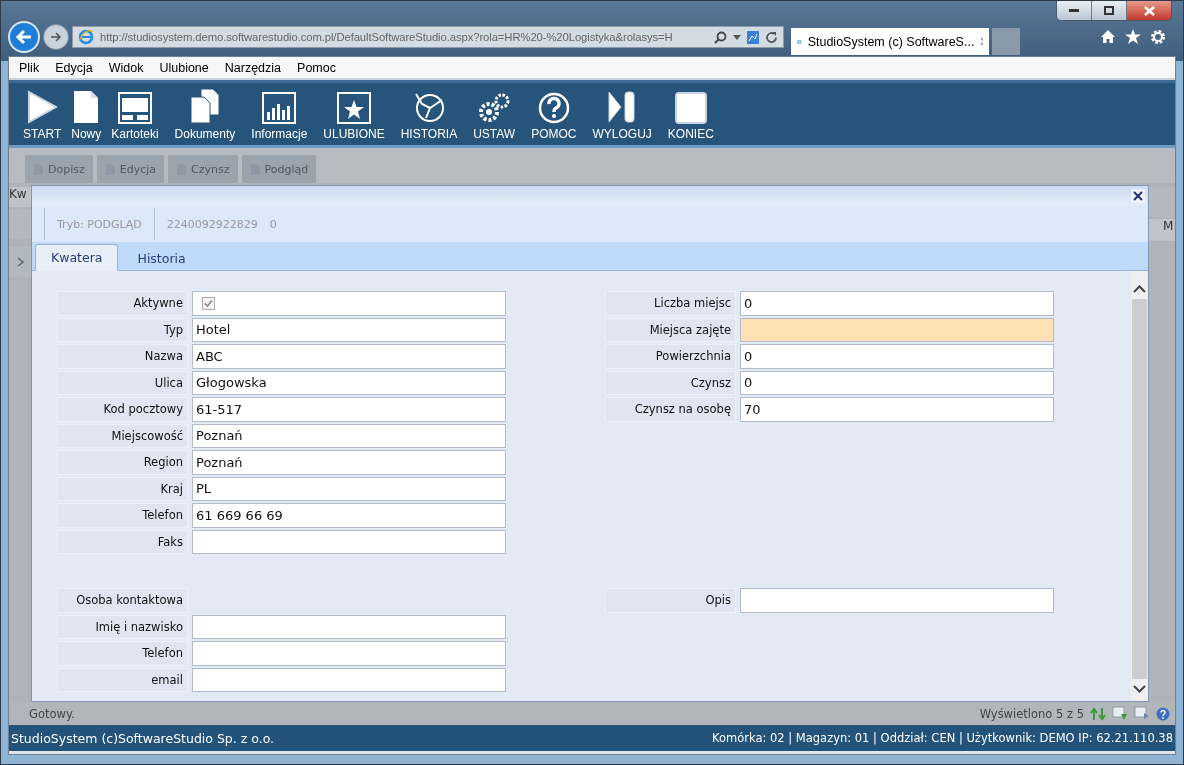  What do you see at coordinates (737, 37) in the screenshot?
I see `dropdown-icon` at bounding box center [737, 37].